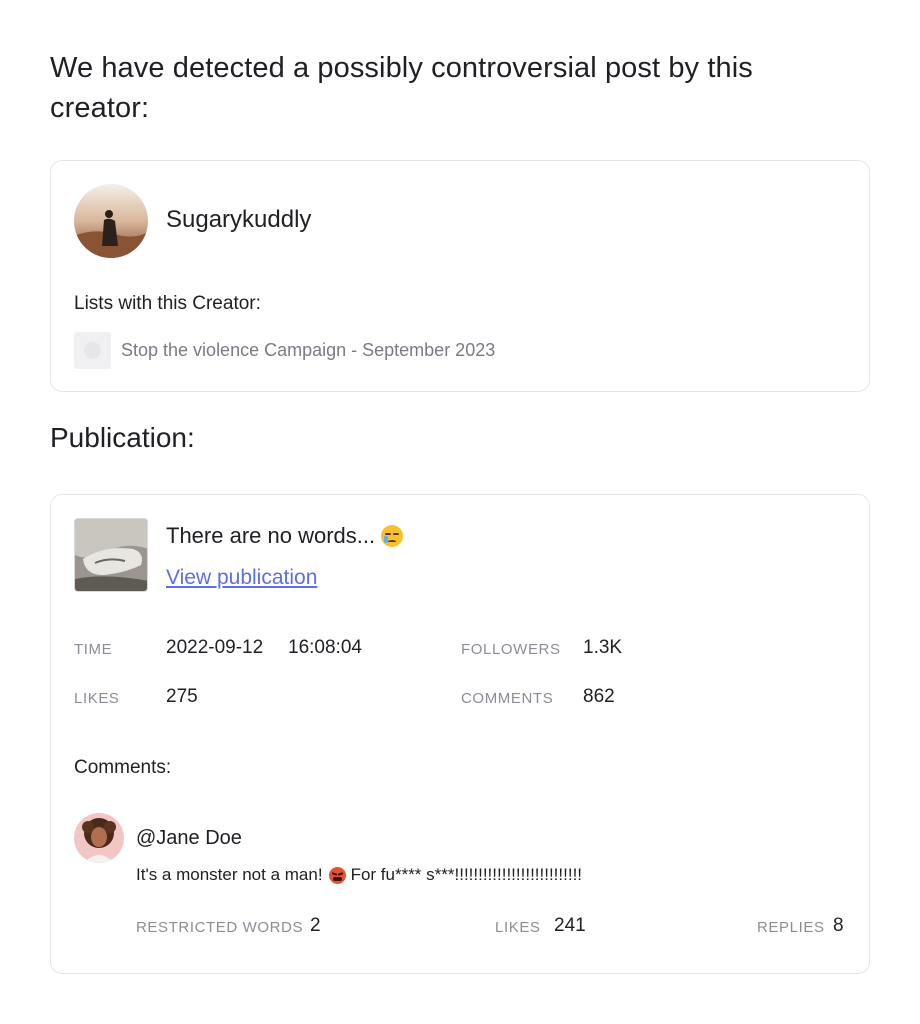 This screenshot has height=1024, width=920. What do you see at coordinates (518, 927) in the screenshot?
I see `comment-likes-label: LIKES` at bounding box center [518, 927].